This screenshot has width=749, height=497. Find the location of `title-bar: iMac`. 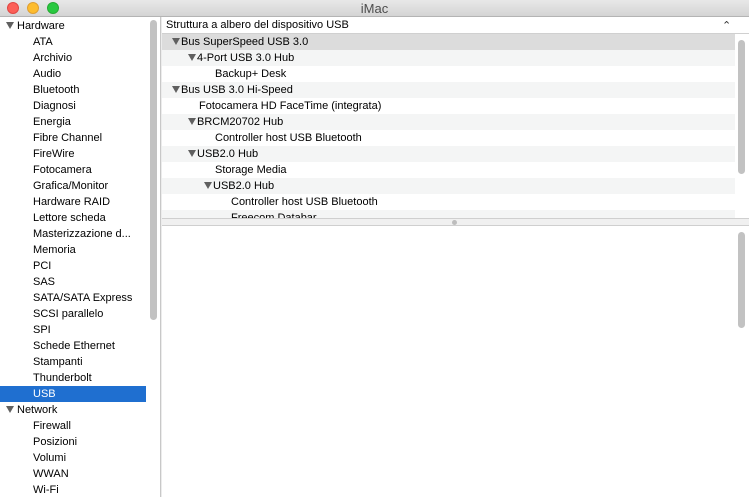

title-bar: iMac is located at coordinates (374, 8).